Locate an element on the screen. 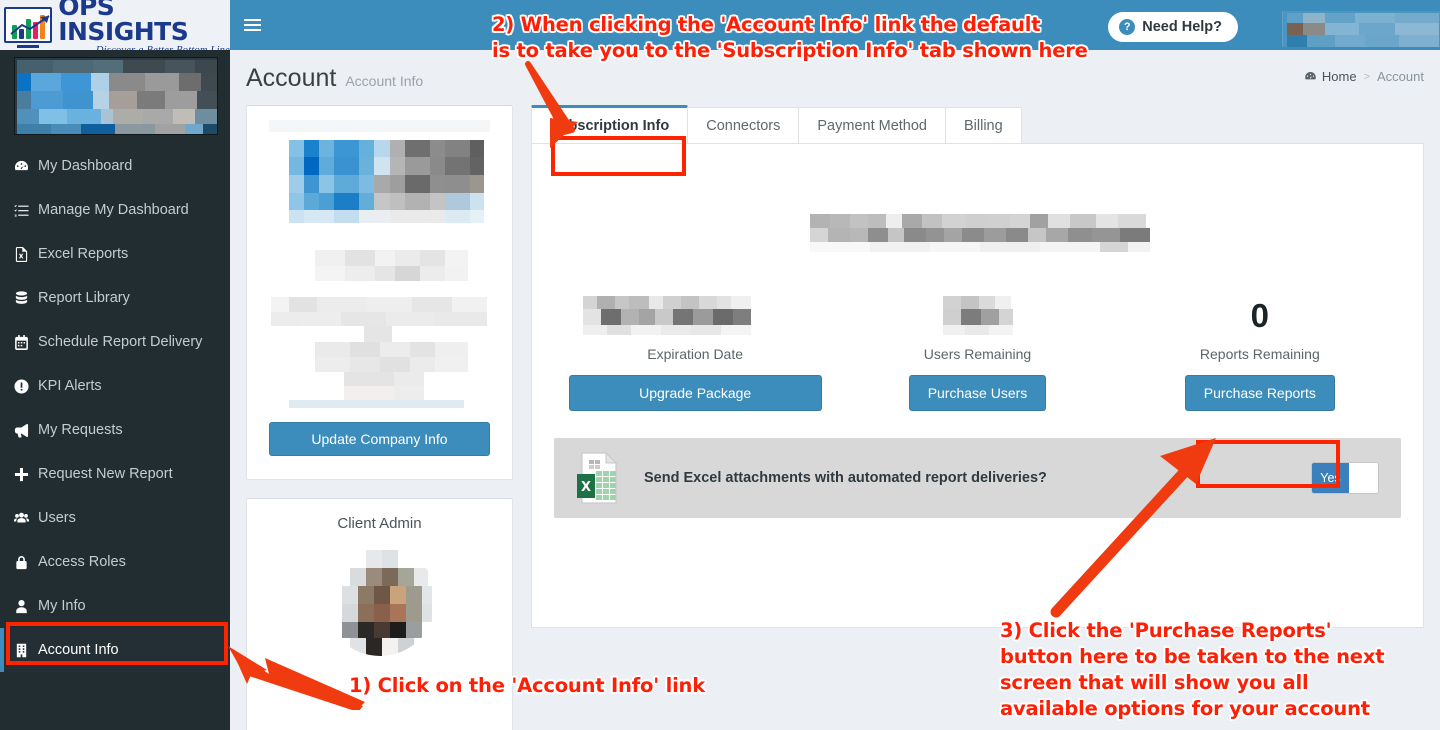 The width and height of the screenshot is (1440, 730). file-excel-icon is located at coordinates (26, 254).